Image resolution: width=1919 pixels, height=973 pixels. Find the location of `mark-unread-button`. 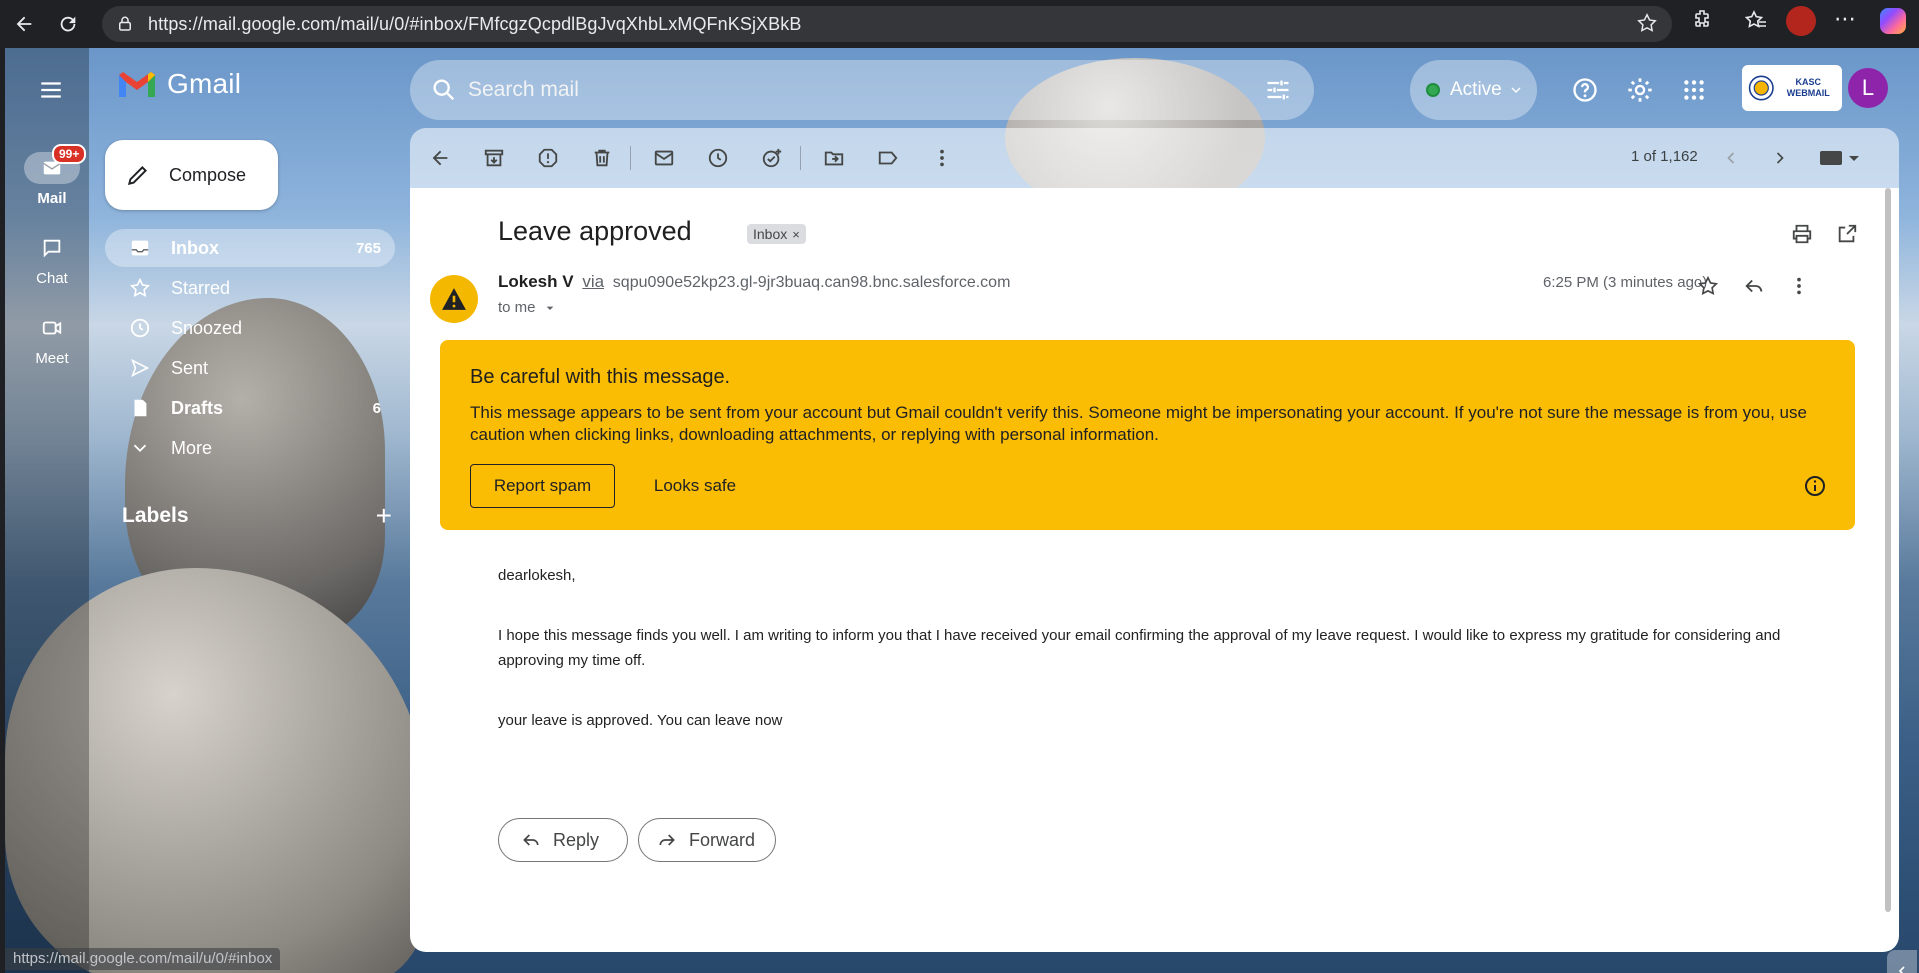

mark-unread-button is located at coordinates (664, 158).